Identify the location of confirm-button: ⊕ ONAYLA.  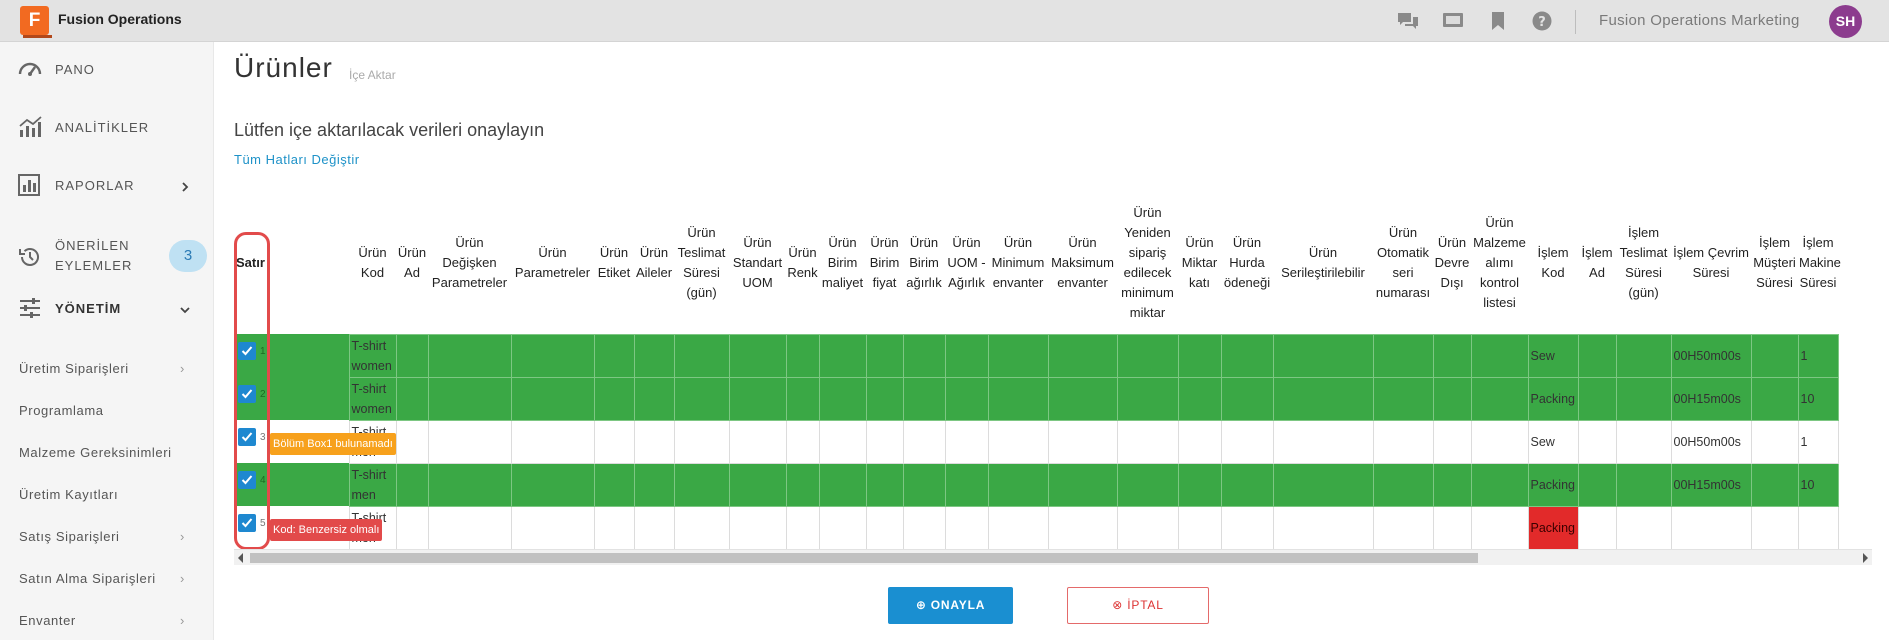
(950, 605).